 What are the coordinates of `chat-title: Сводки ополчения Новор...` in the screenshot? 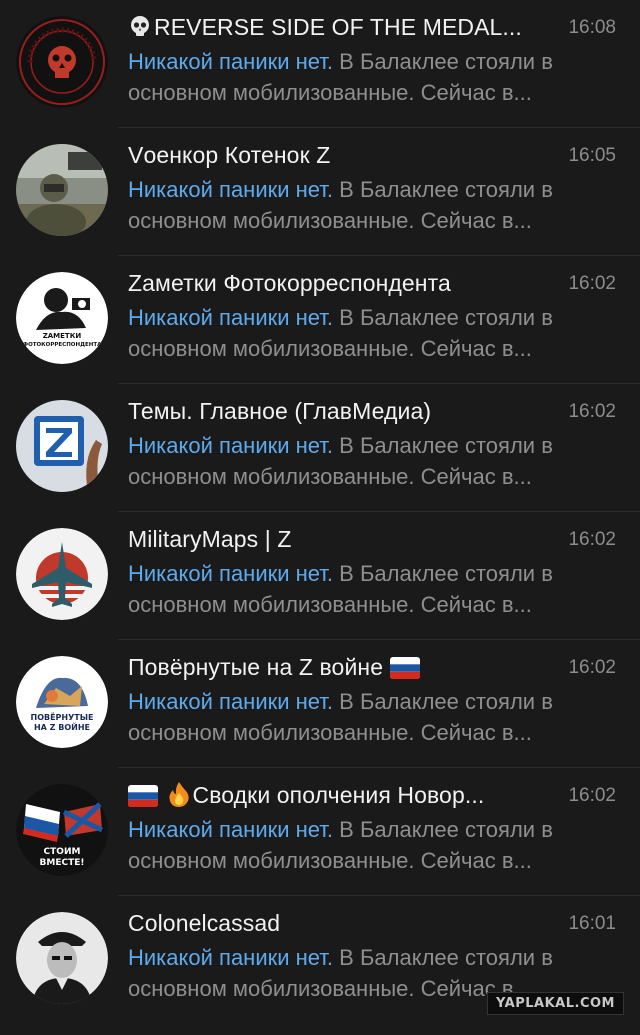 It's located at (338, 797).